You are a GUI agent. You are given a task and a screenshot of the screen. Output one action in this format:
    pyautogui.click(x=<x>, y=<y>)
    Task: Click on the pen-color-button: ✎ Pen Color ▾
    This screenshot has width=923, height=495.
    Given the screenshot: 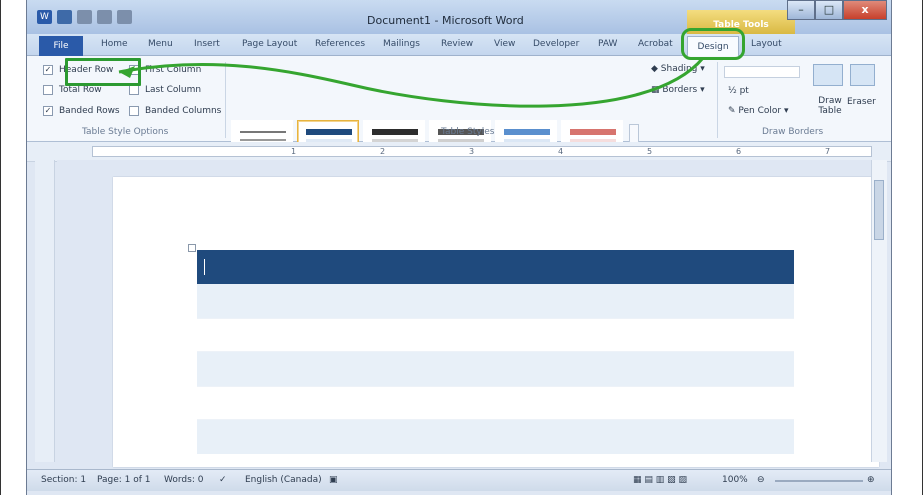 What is the action you would take?
    pyautogui.click(x=758, y=111)
    